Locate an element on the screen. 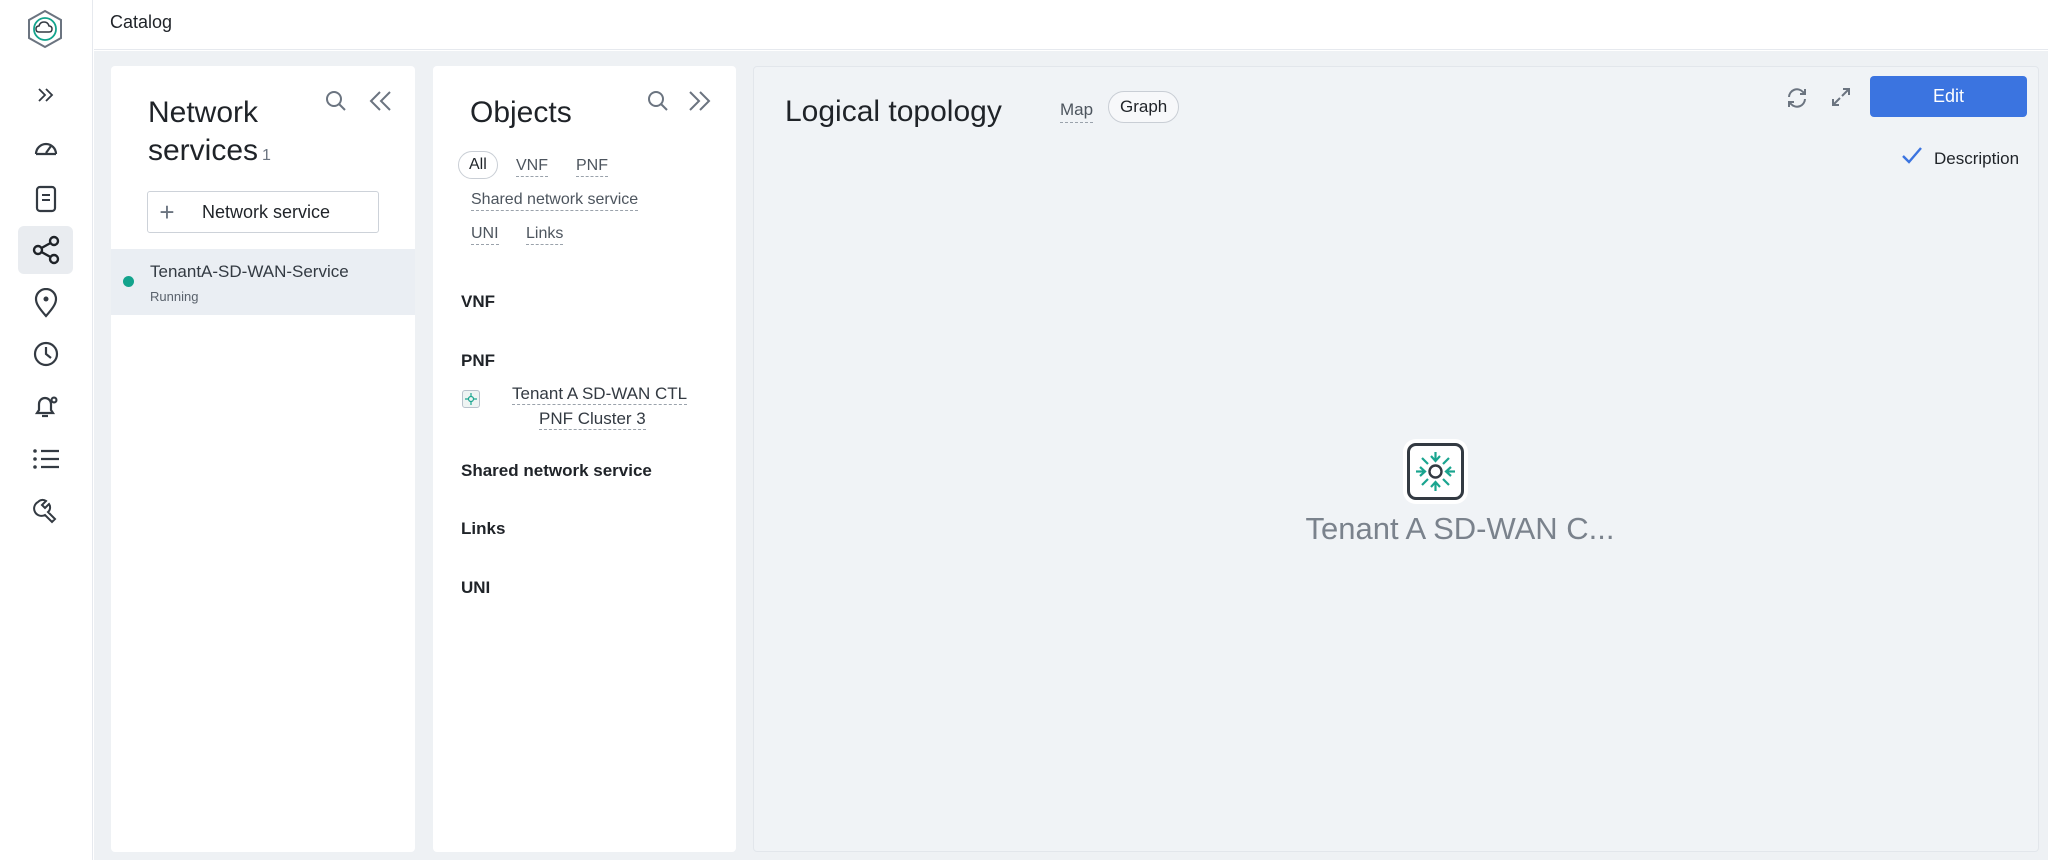 Image resolution: width=2048 pixels, height=860 pixels. share-nodes-icon is located at coordinates (46, 250).